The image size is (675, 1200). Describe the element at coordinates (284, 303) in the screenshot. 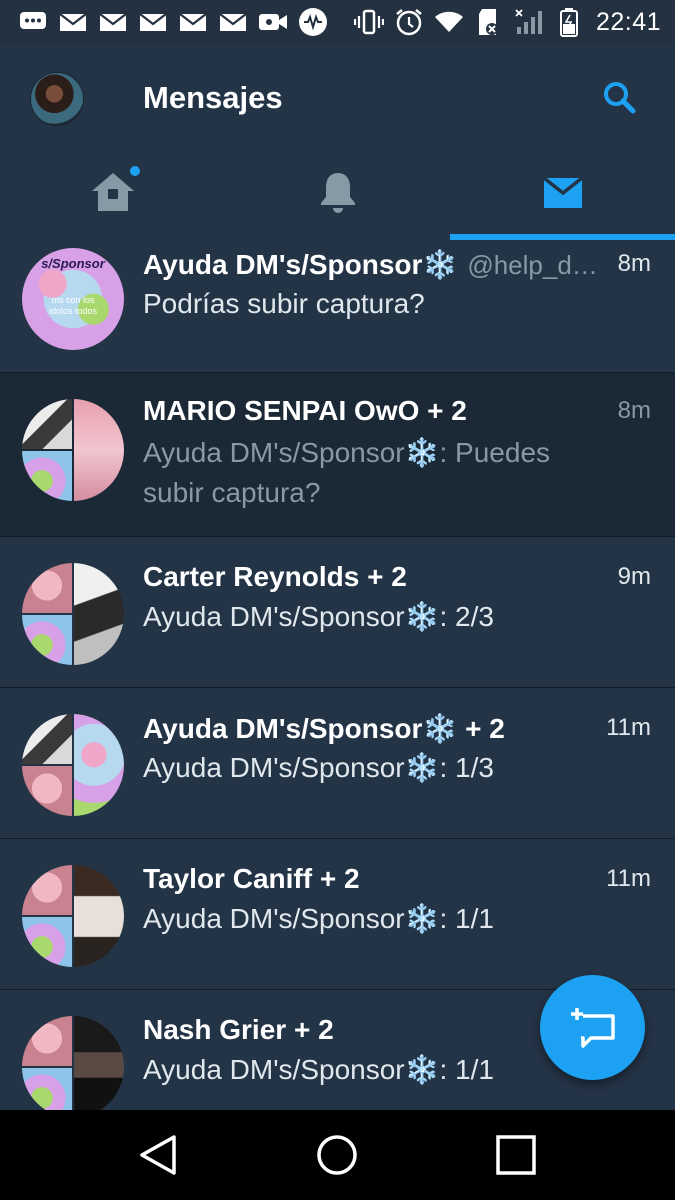

I see `conversation-preview: Podrías subir captura?` at that location.